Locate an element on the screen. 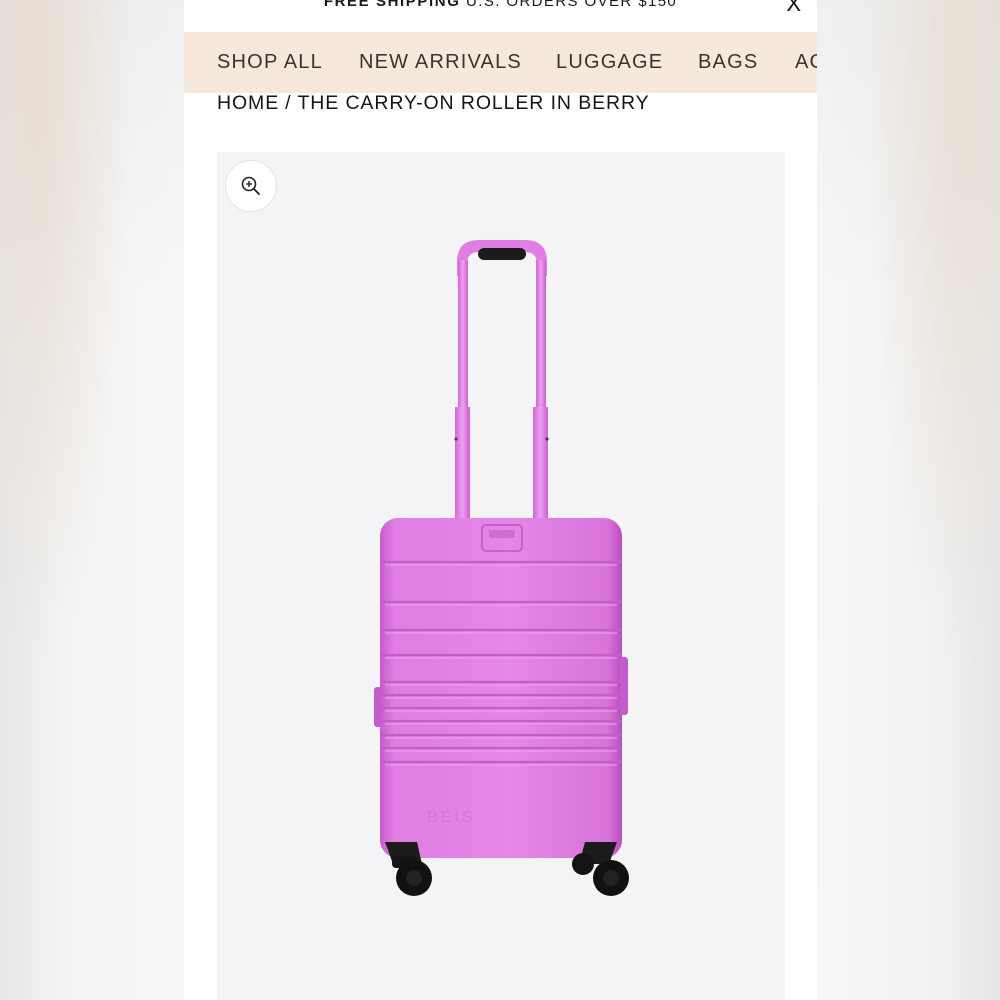 This screenshot has width=1000, height=1000. announcement-close-button: X is located at coordinates (793, 8).